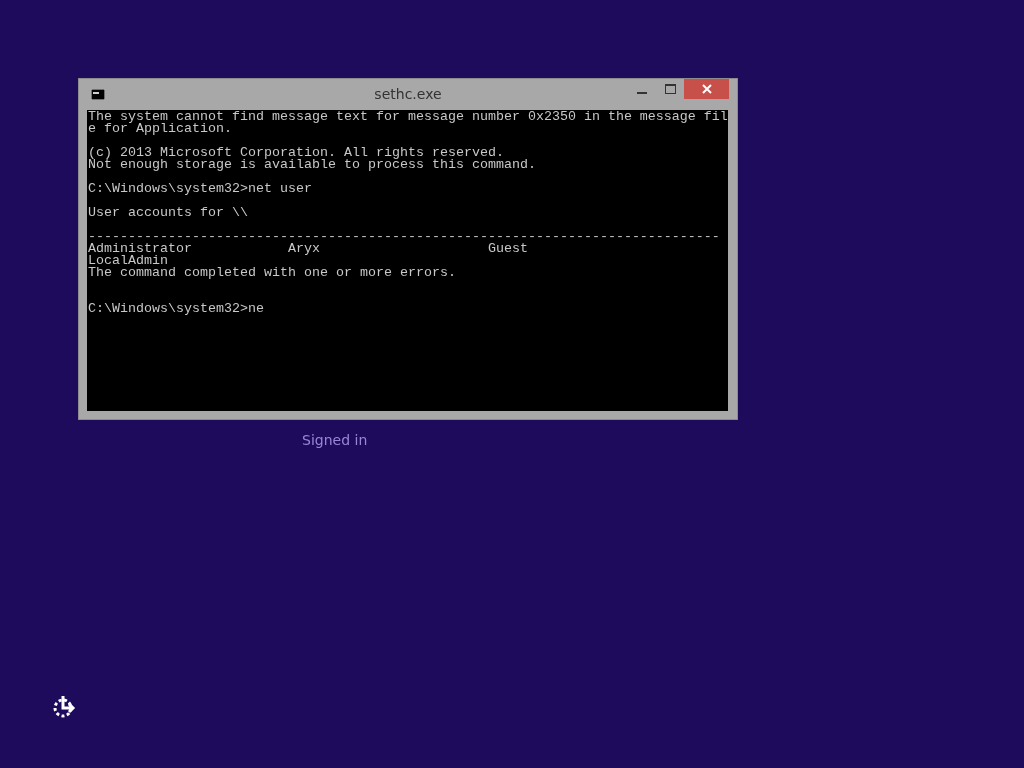 This screenshot has width=1024, height=768. I want to click on maximize-icon, so click(670, 89).